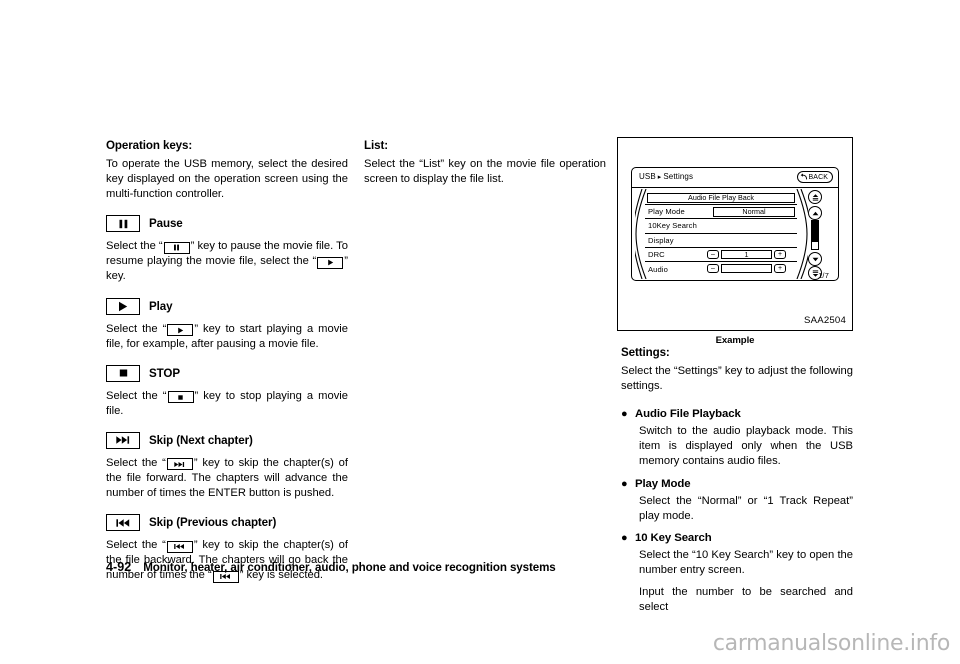 The width and height of the screenshot is (960, 664). I want to click on screen-title-bar: USB ▸ Settings BACK, so click(735, 178).